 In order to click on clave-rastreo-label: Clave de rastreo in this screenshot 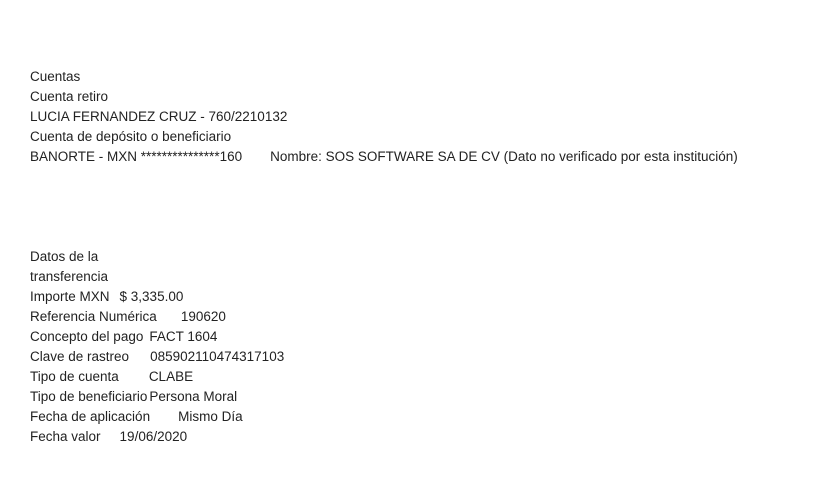, I will do `click(80, 356)`.